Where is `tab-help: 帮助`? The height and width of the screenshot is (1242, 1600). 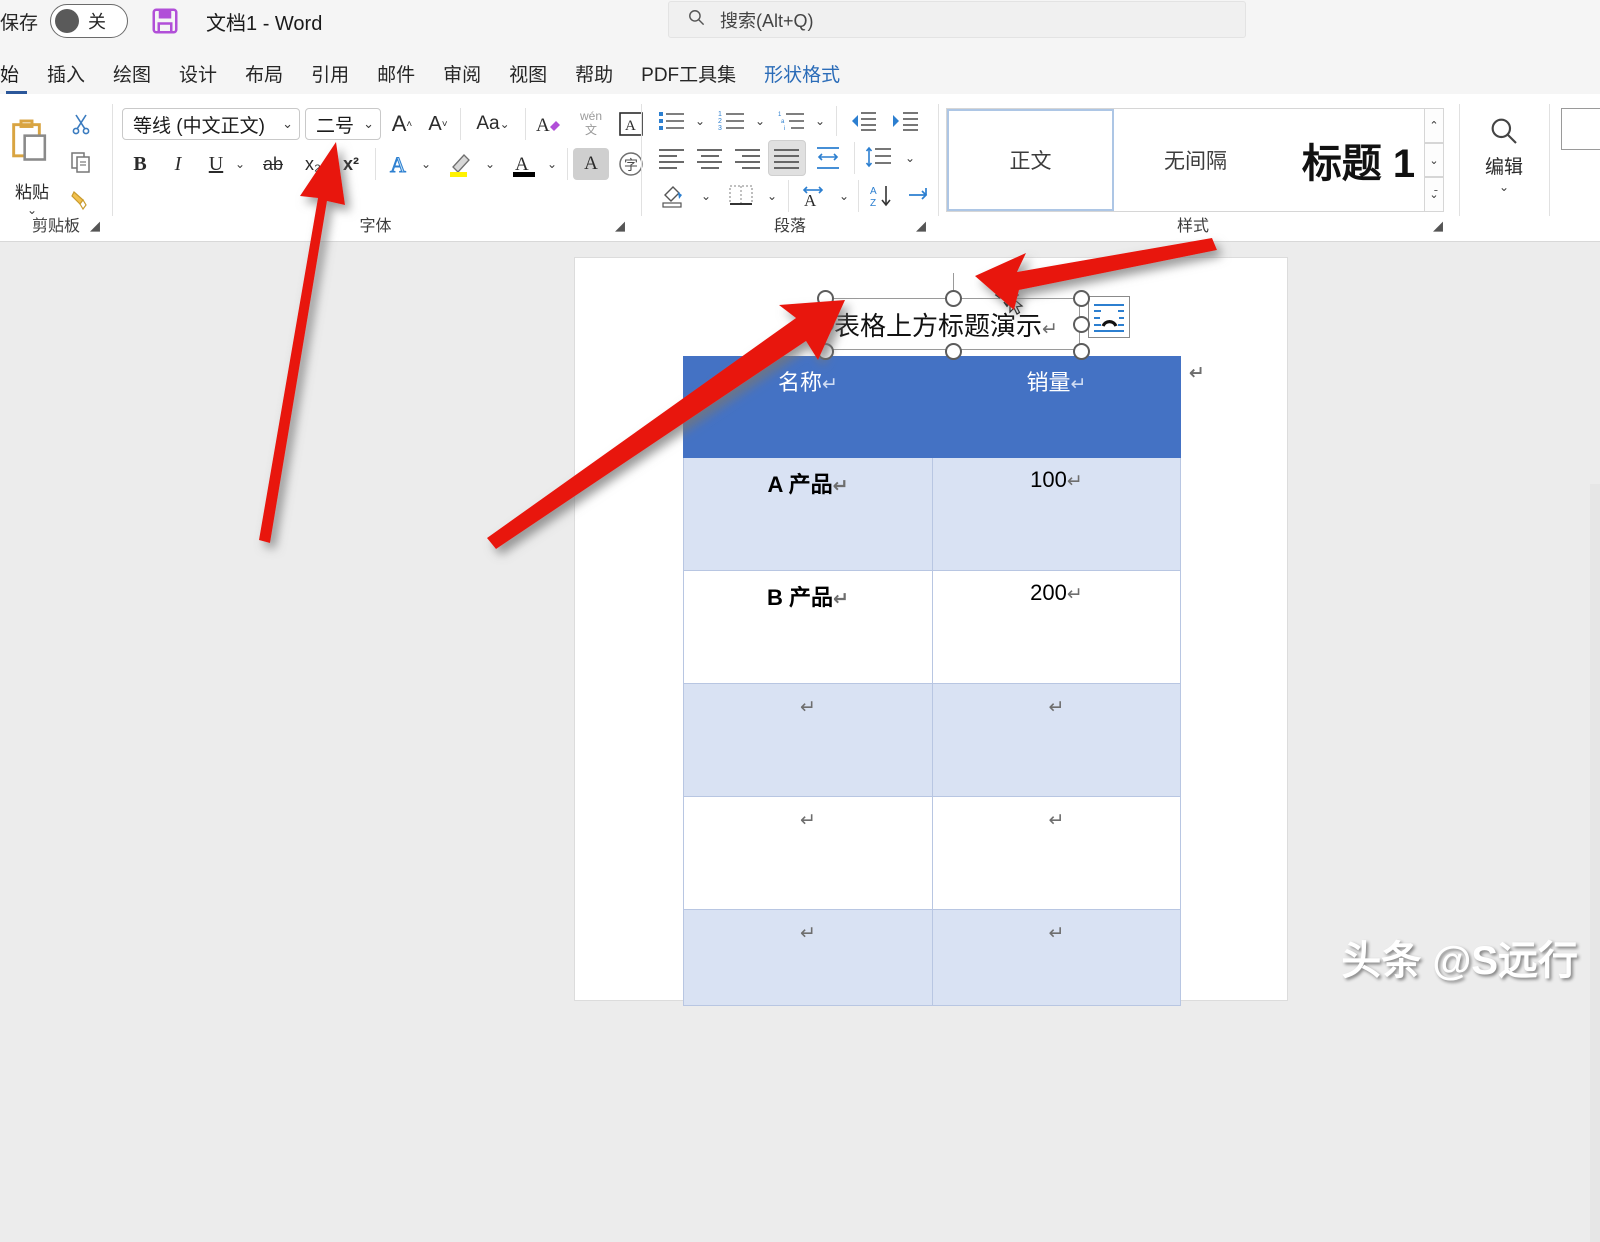
tab-help: 帮助 is located at coordinates (594, 80).